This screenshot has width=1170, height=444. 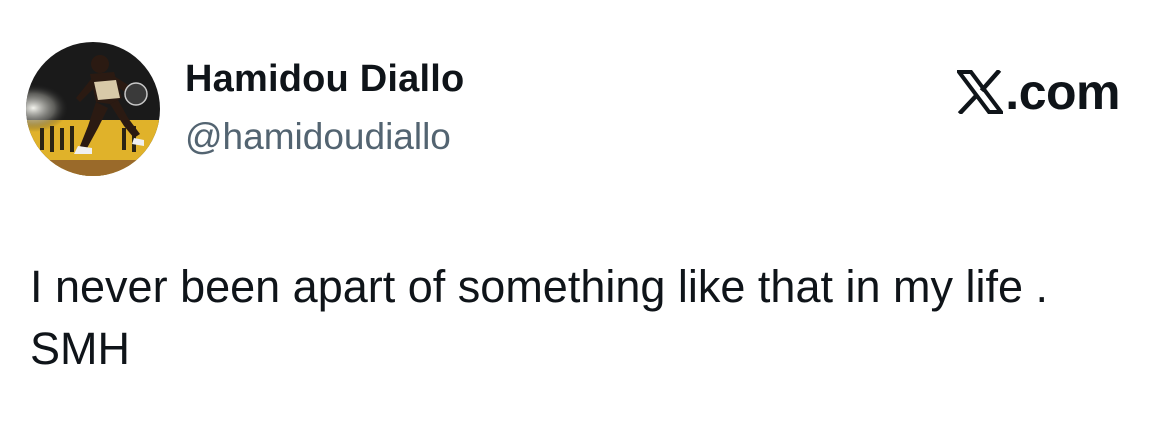 I want to click on author-display-name: Hamidou Diallo, so click(x=324, y=79).